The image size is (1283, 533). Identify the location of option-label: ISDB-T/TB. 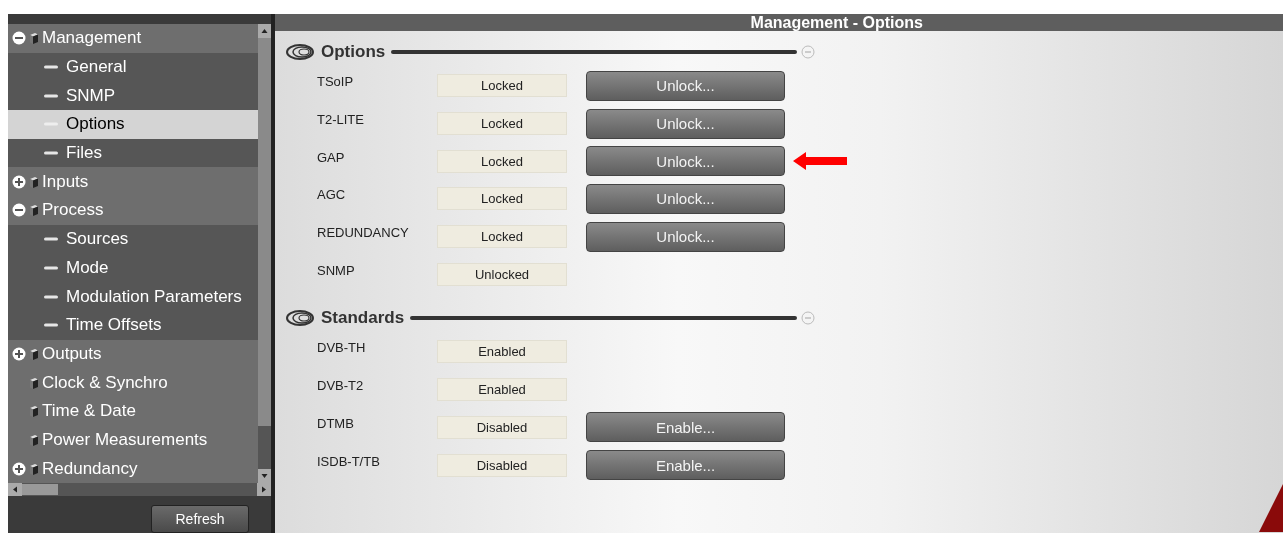
(349, 461).